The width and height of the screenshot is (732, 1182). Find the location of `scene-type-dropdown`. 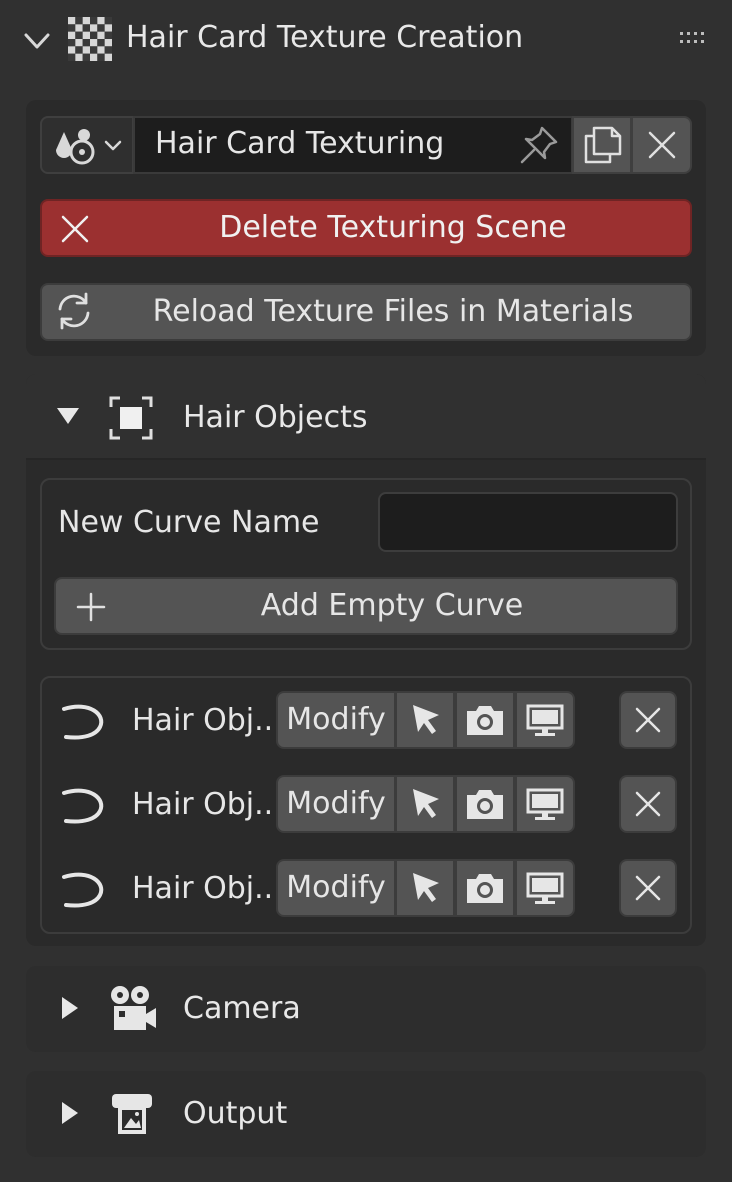

scene-type-dropdown is located at coordinates (87, 145).